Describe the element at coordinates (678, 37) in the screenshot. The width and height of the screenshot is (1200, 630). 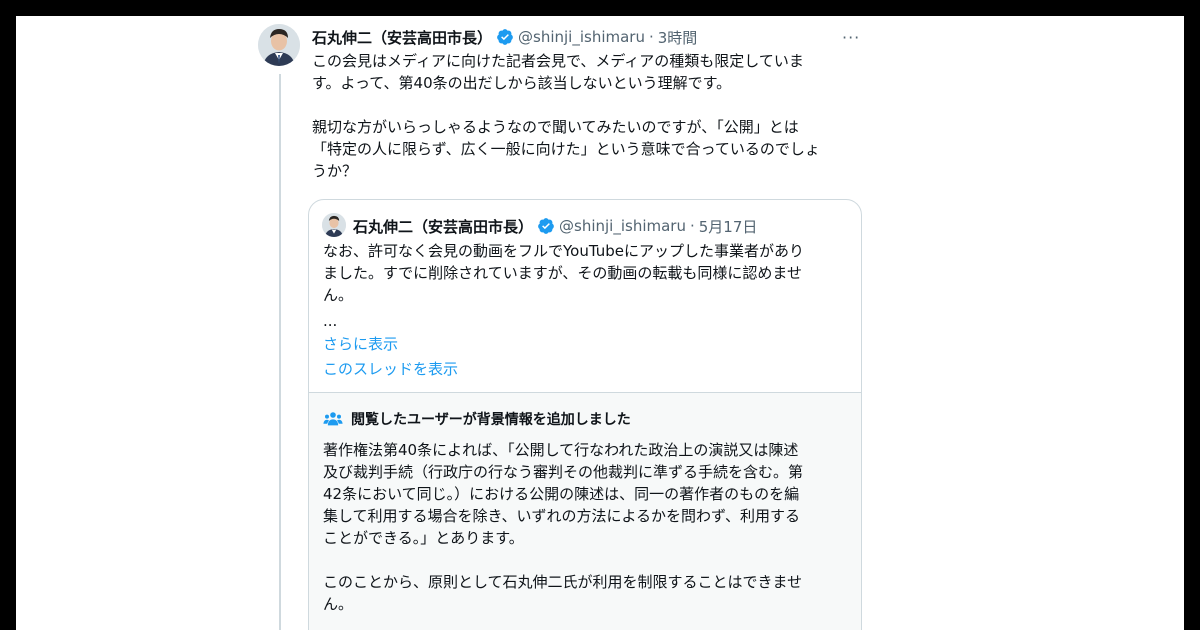
I see `tweet-time: 3時間` at that location.